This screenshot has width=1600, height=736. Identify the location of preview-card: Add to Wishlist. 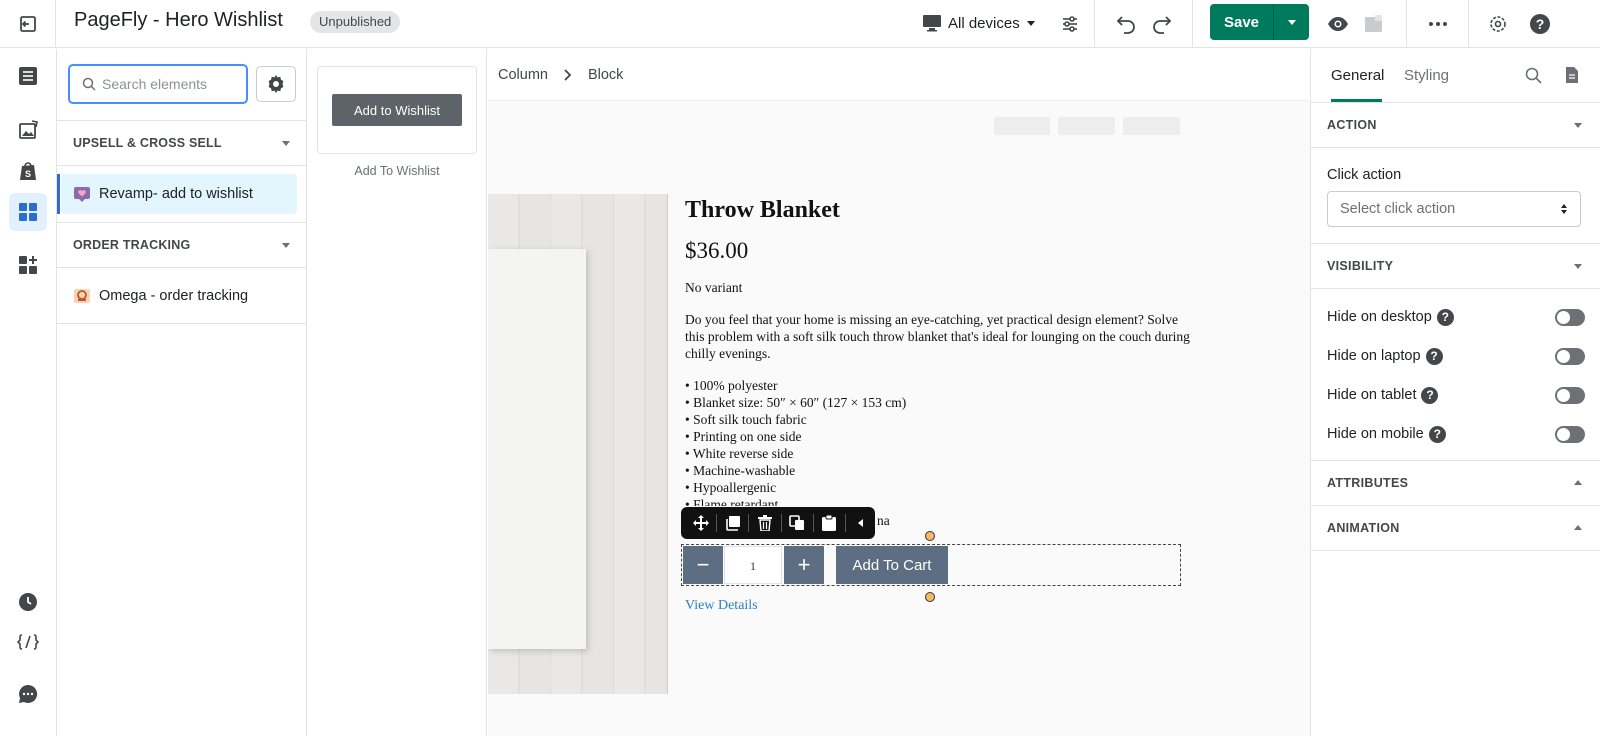
(397, 110).